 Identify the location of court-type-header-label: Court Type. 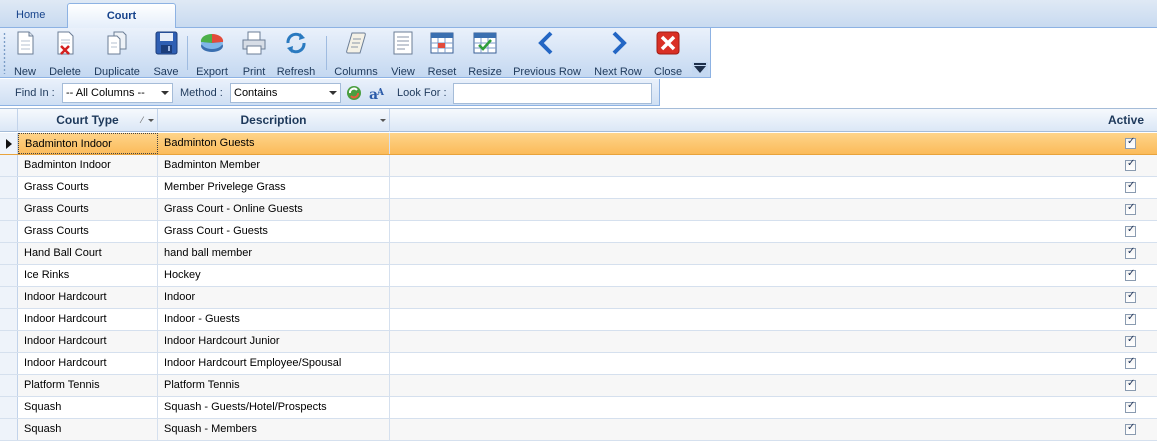
(87, 120).